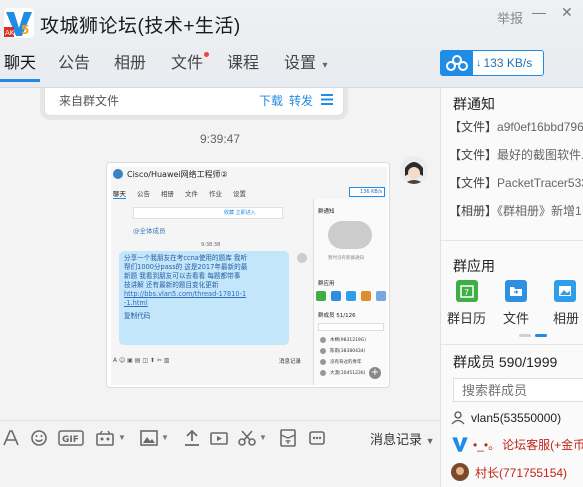 The height and width of the screenshot is (487, 583). I want to click on mini-at-all: @全体成员, so click(149, 231).